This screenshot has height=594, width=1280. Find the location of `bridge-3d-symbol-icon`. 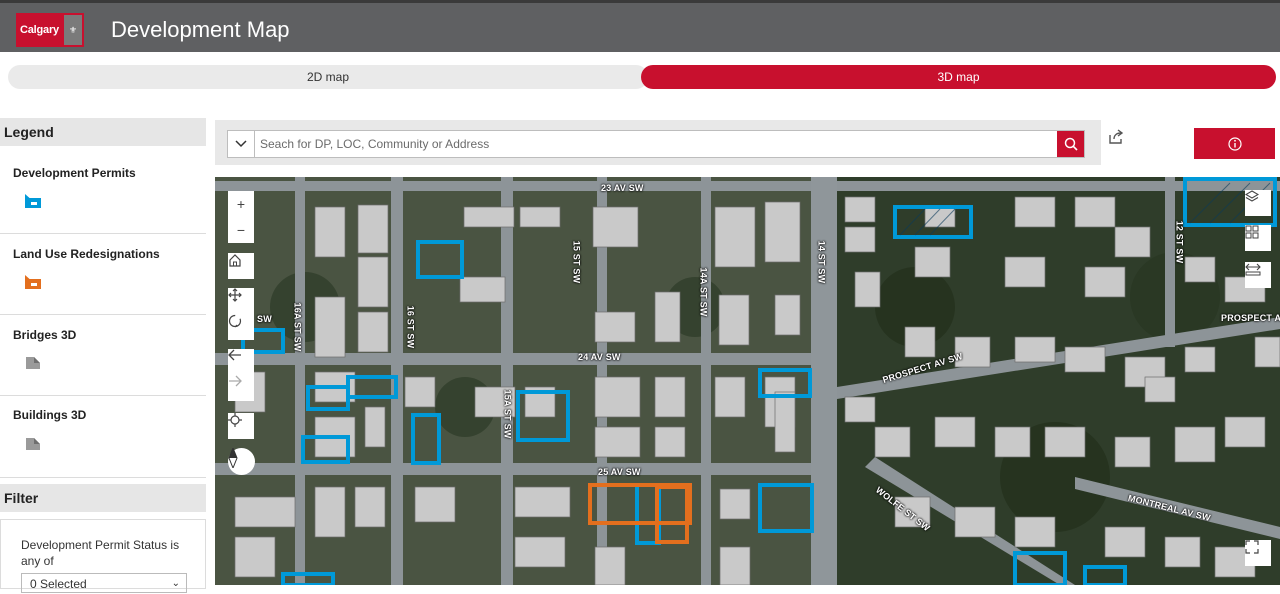

bridge-3d-symbol-icon is located at coordinates (33, 363).